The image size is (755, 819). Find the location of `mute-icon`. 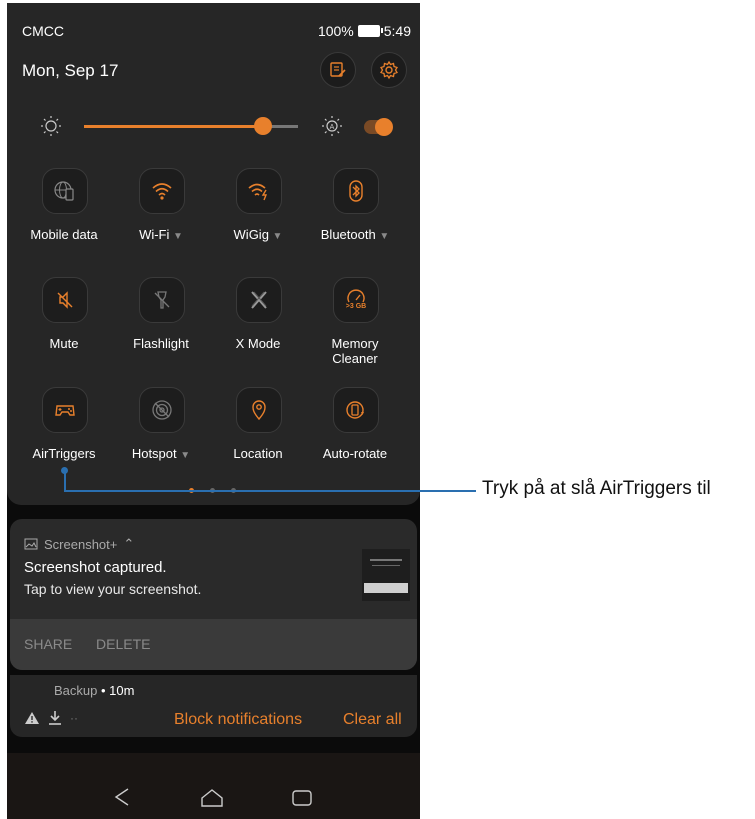

mute-icon is located at coordinates (65, 300).